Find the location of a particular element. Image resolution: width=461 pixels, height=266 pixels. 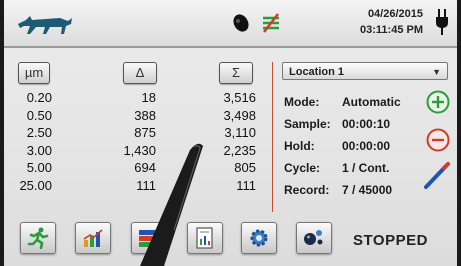

cumulative-column: 3,516 3,498 3,110 2,235 805 111 is located at coordinates (228, 141).